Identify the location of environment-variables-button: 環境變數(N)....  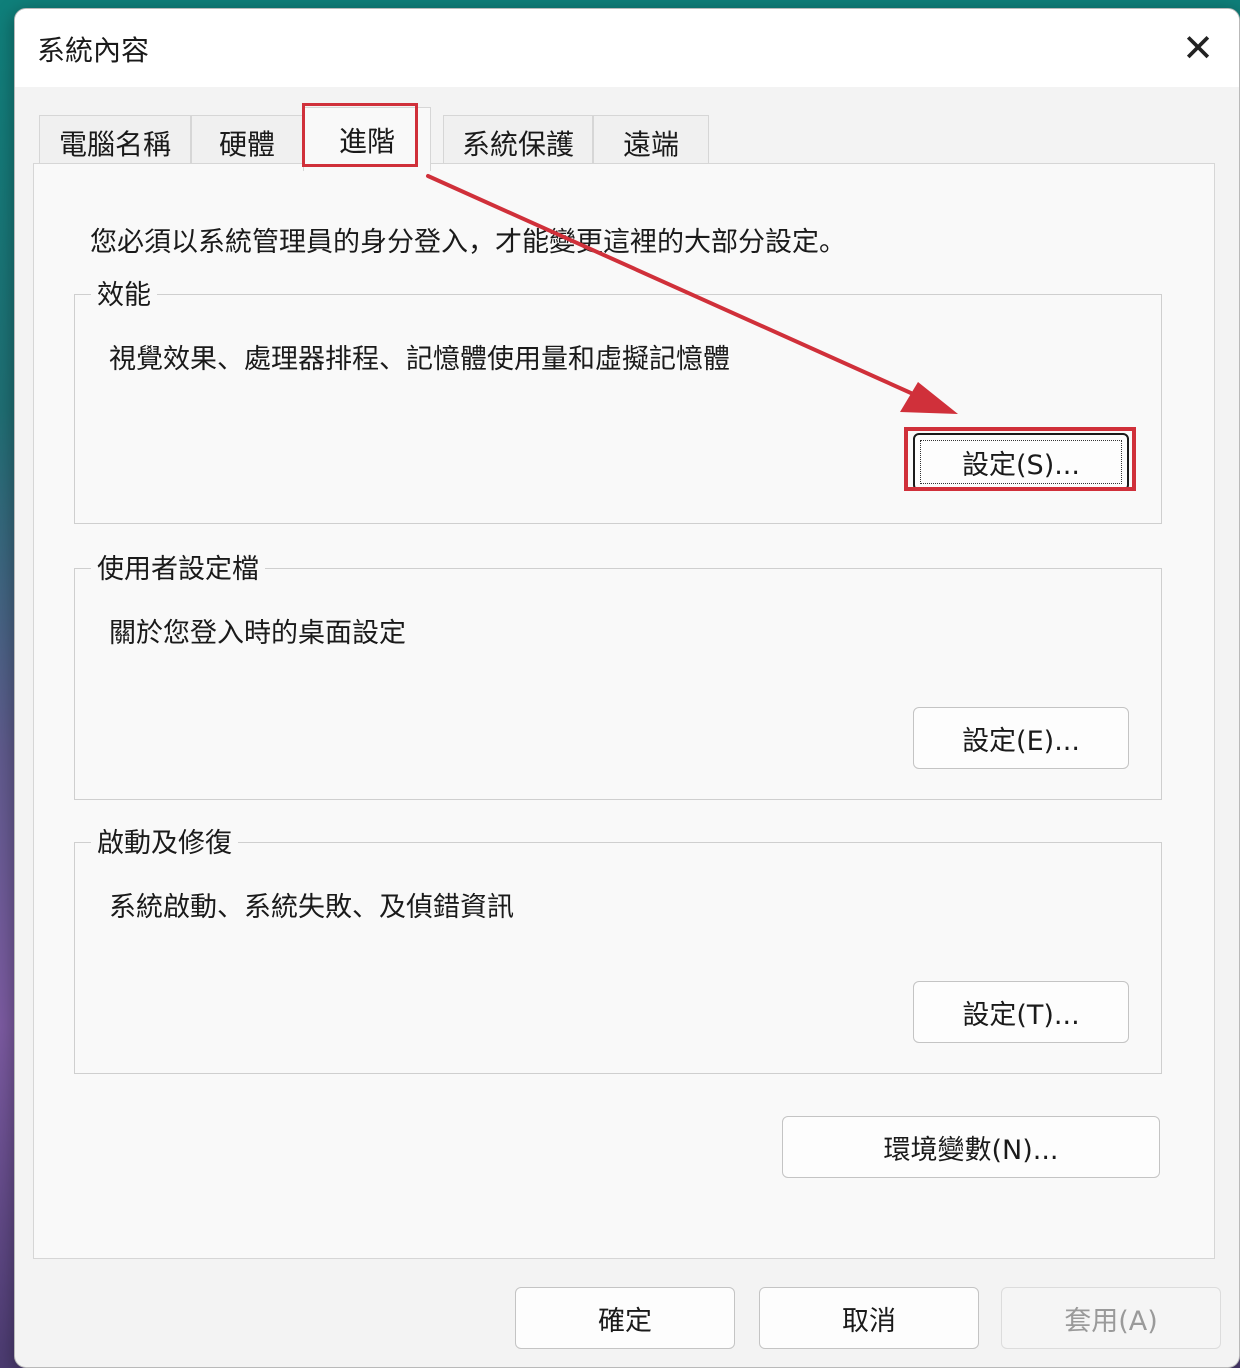
(971, 1147).